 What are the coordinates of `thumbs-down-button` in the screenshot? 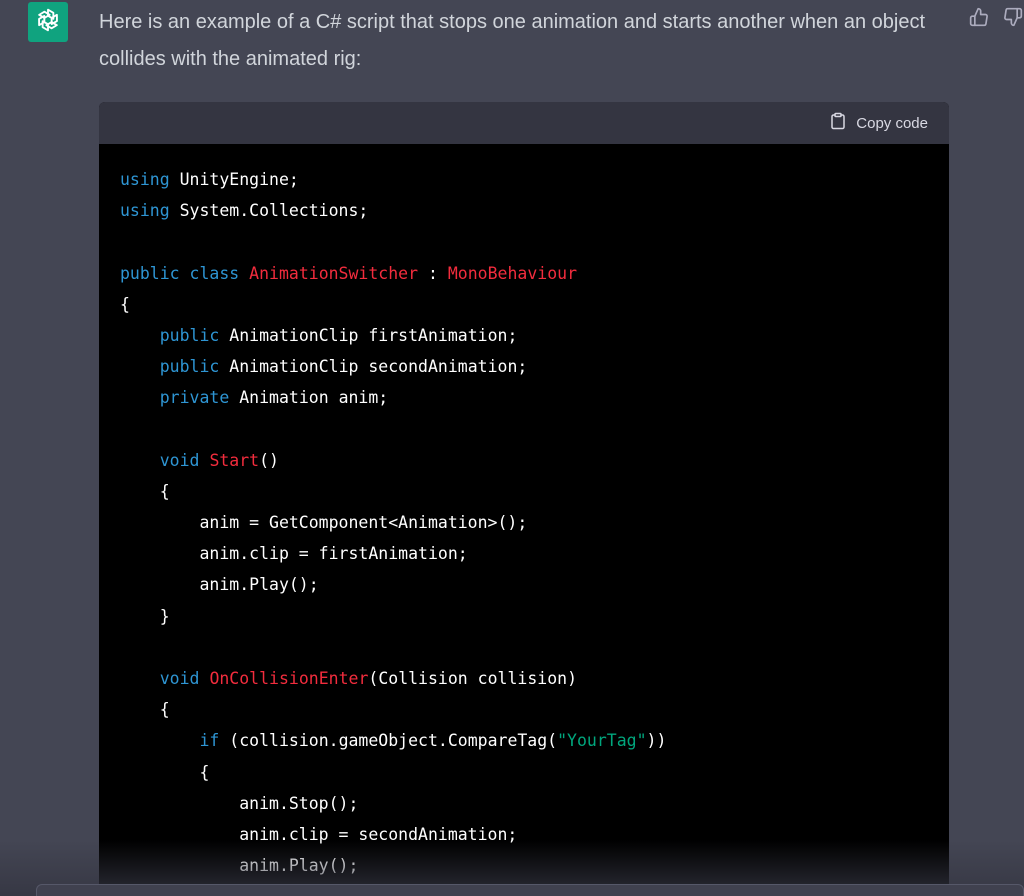 It's located at (1013, 19).